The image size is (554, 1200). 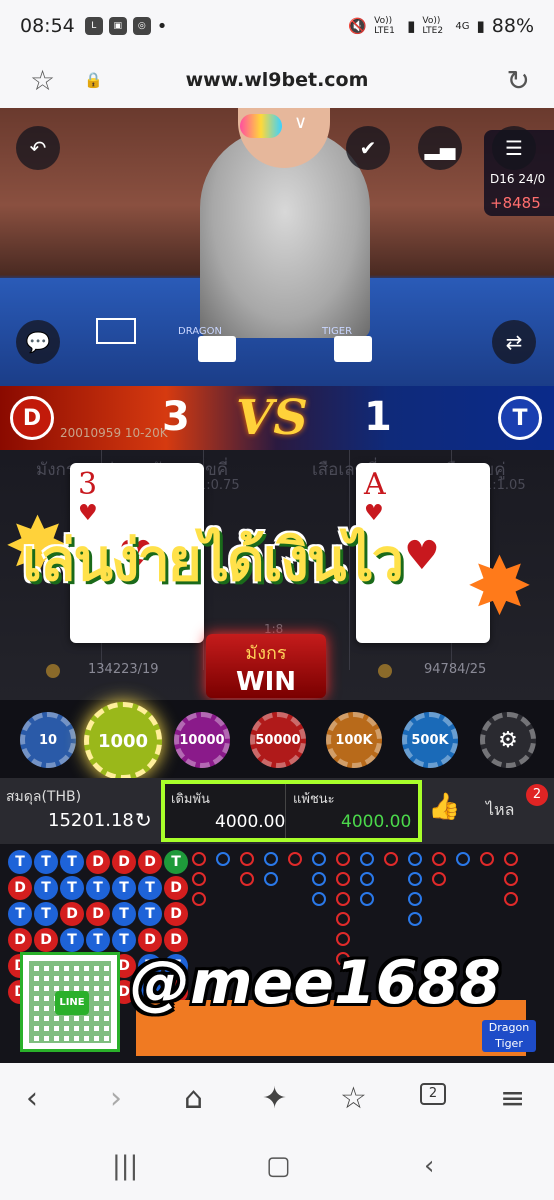 What do you see at coordinates (219, 485) in the screenshot?
I see `dragon-odd-payout: 1:0.75` at bounding box center [219, 485].